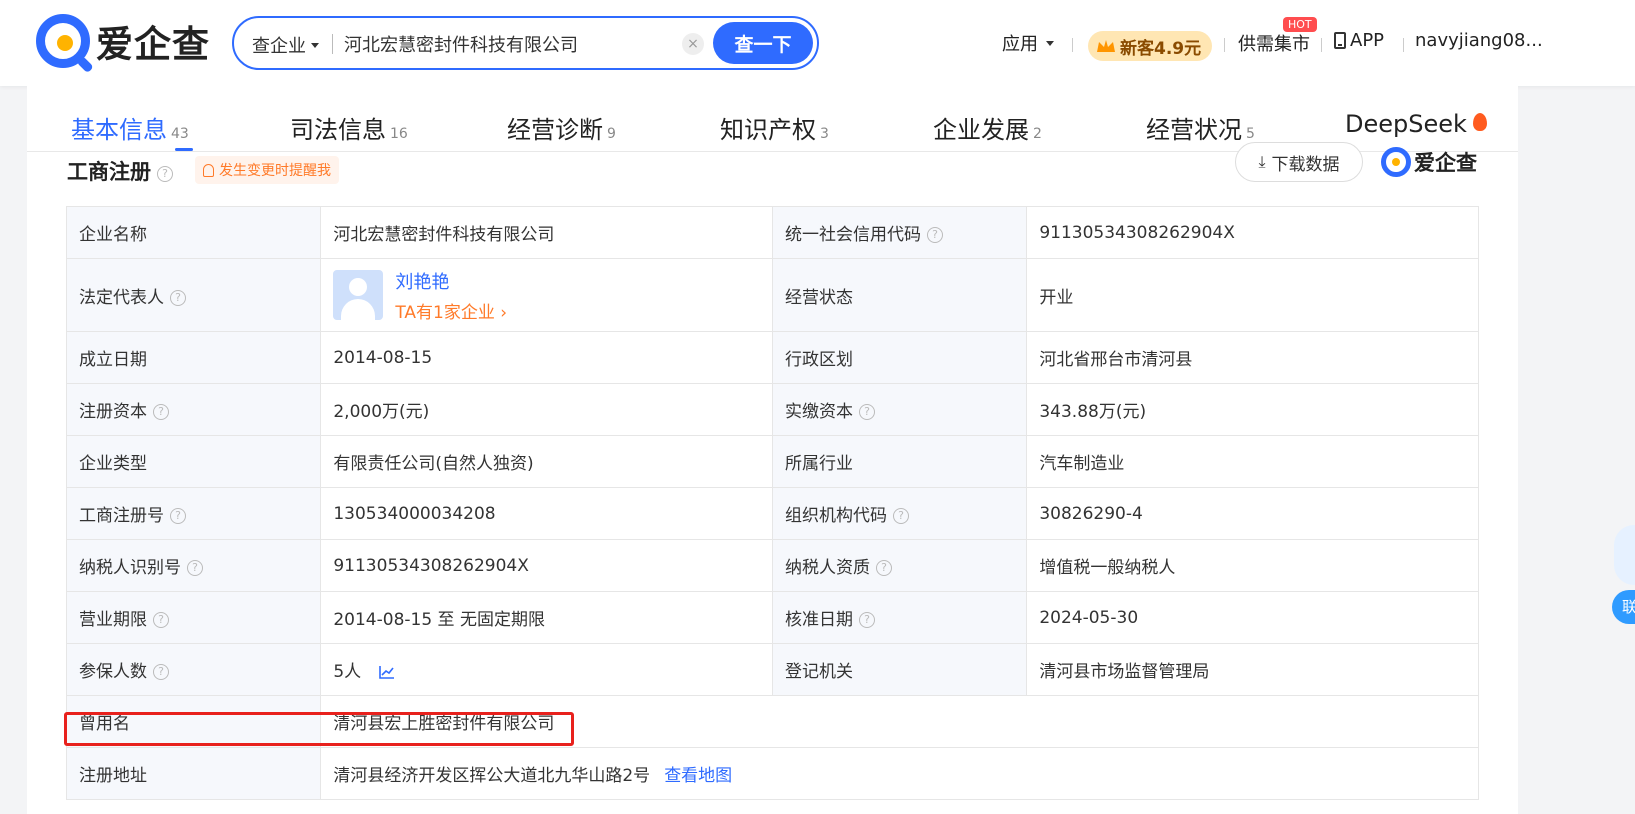 This screenshot has width=1635, height=814. What do you see at coordinates (899, 409) in the screenshot?
I see `field-label: 实缴资本?` at bounding box center [899, 409].